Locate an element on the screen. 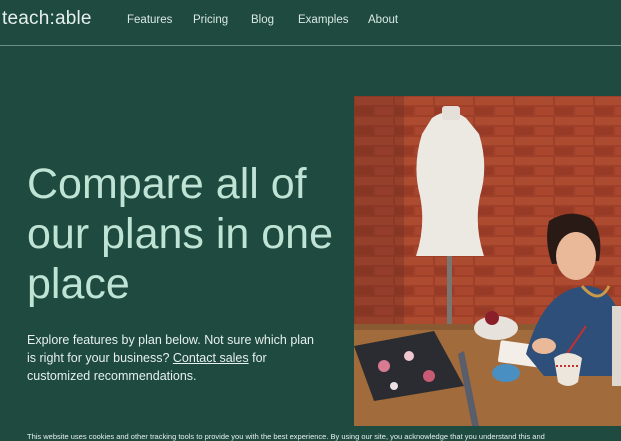  nav-link-about: About is located at coordinates (383, 20).